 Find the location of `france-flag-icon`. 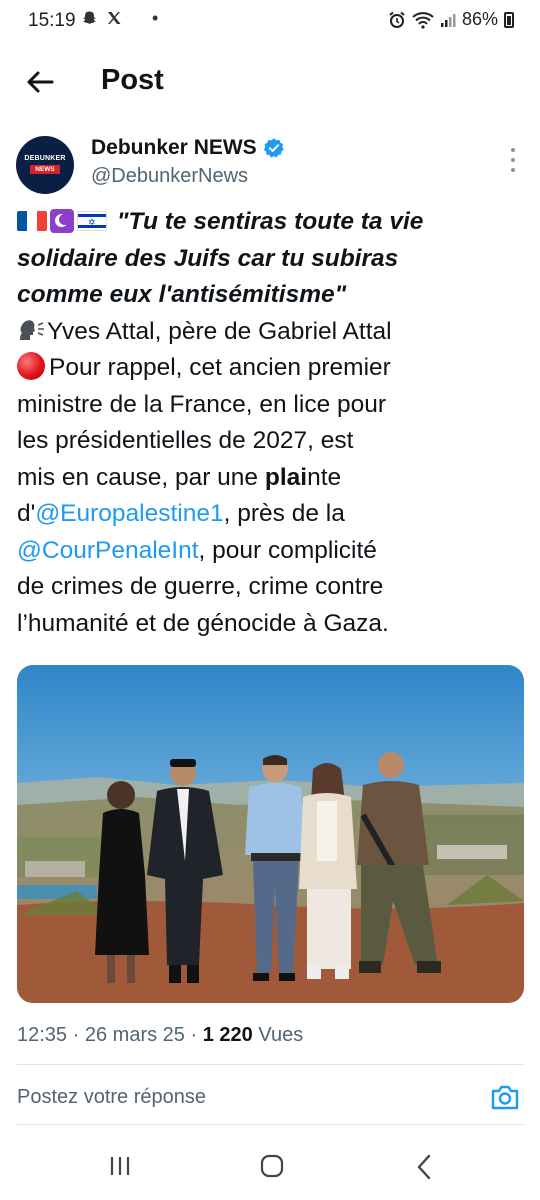

france-flag-icon is located at coordinates (32, 221).